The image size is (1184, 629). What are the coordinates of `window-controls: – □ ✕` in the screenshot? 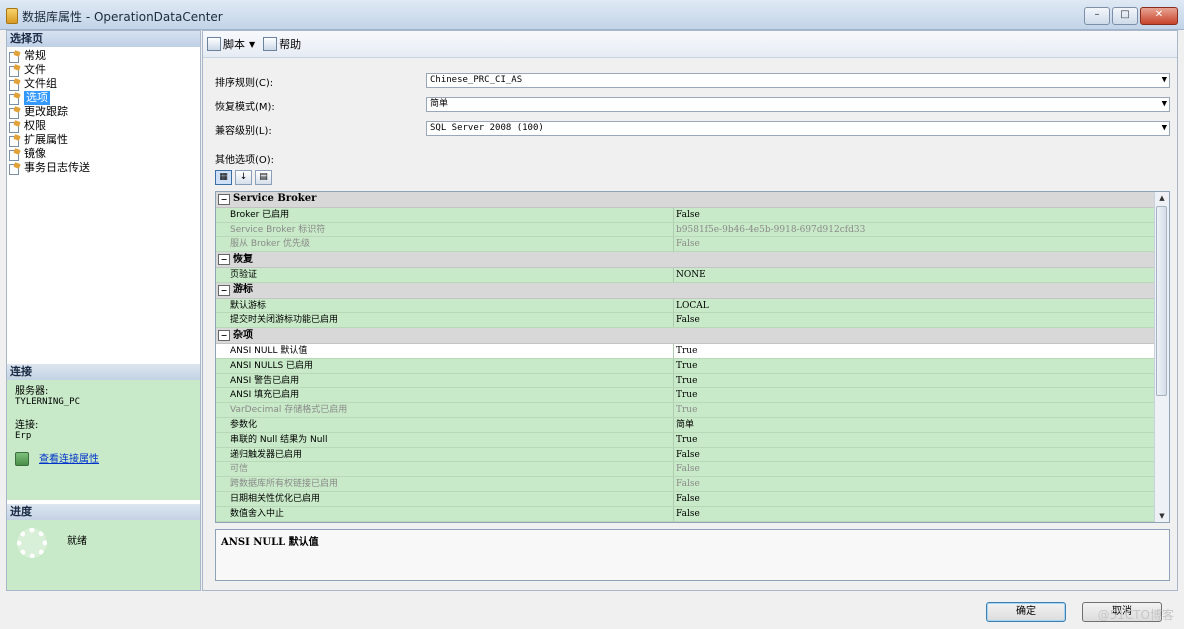 It's located at (1131, 16).